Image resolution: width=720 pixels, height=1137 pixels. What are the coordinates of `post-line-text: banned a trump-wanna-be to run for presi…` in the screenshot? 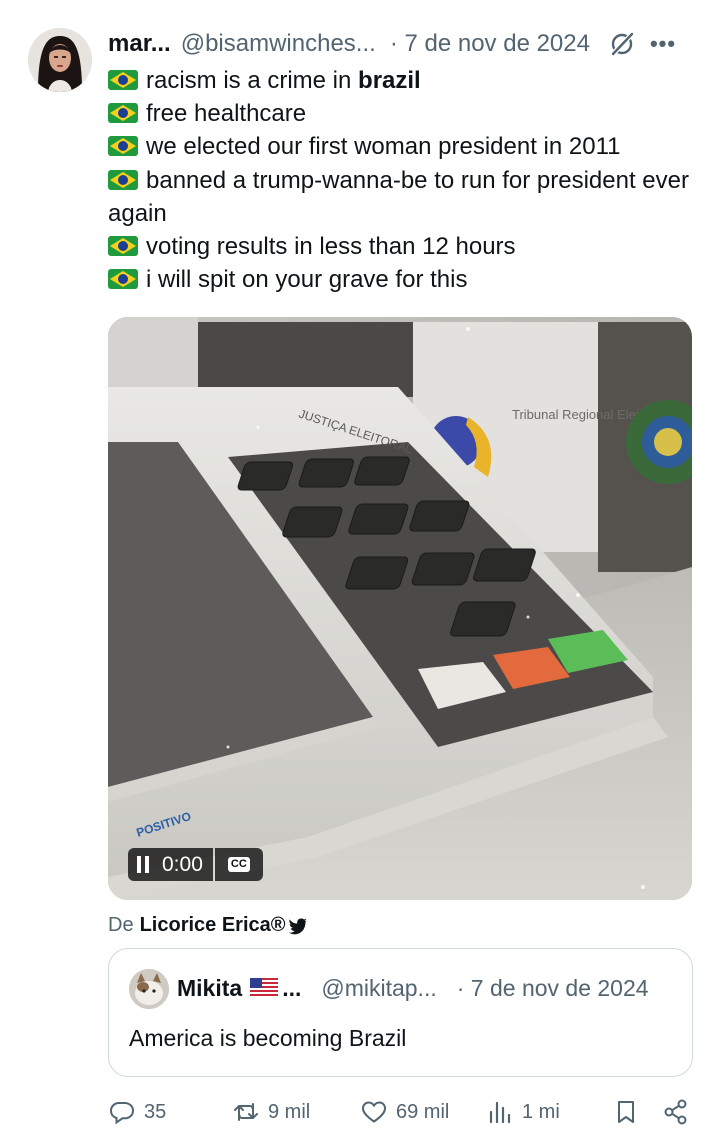 It's located at (398, 196).